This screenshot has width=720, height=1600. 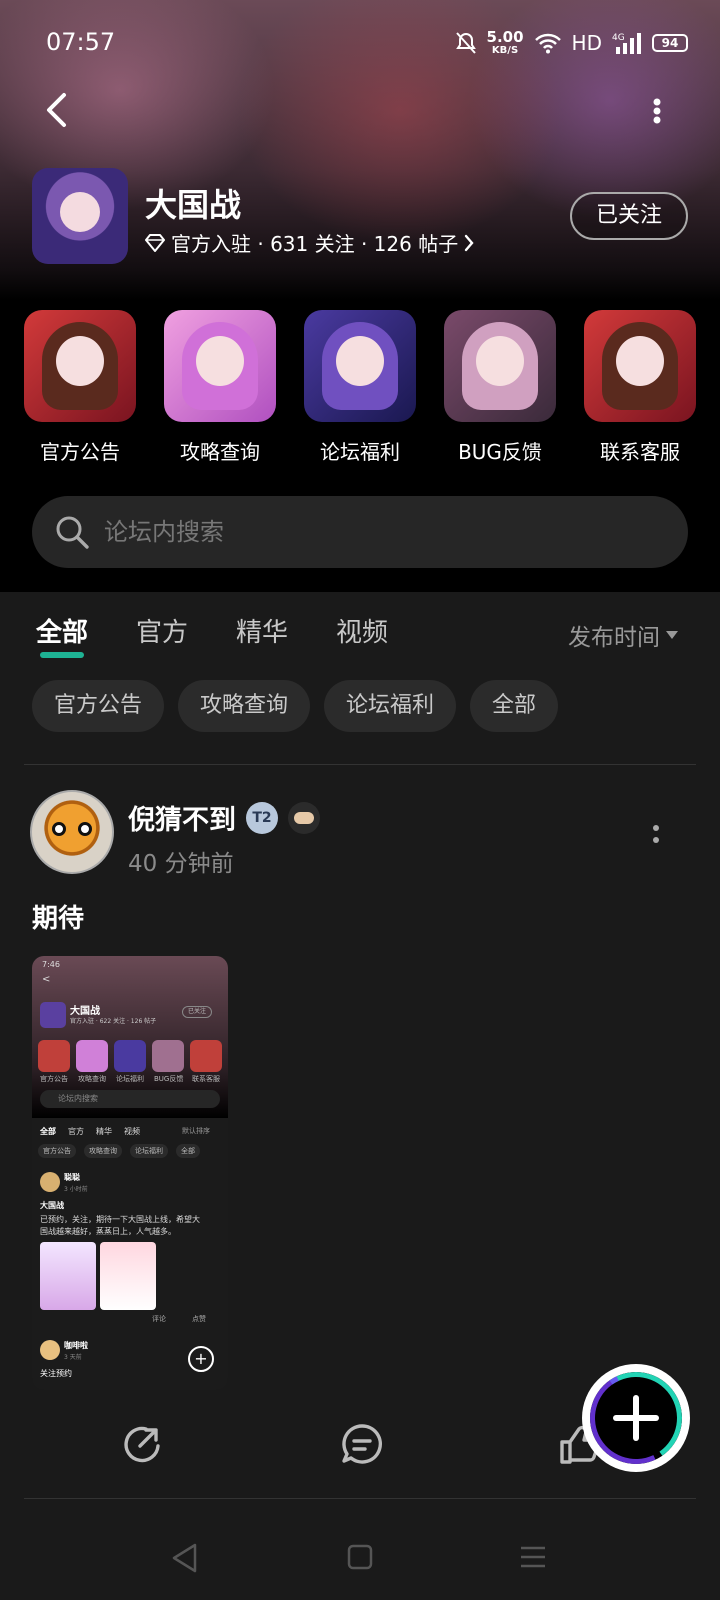 What do you see at coordinates (220, 366) in the screenshot?
I see `strategy-image` at bounding box center [220, 366].